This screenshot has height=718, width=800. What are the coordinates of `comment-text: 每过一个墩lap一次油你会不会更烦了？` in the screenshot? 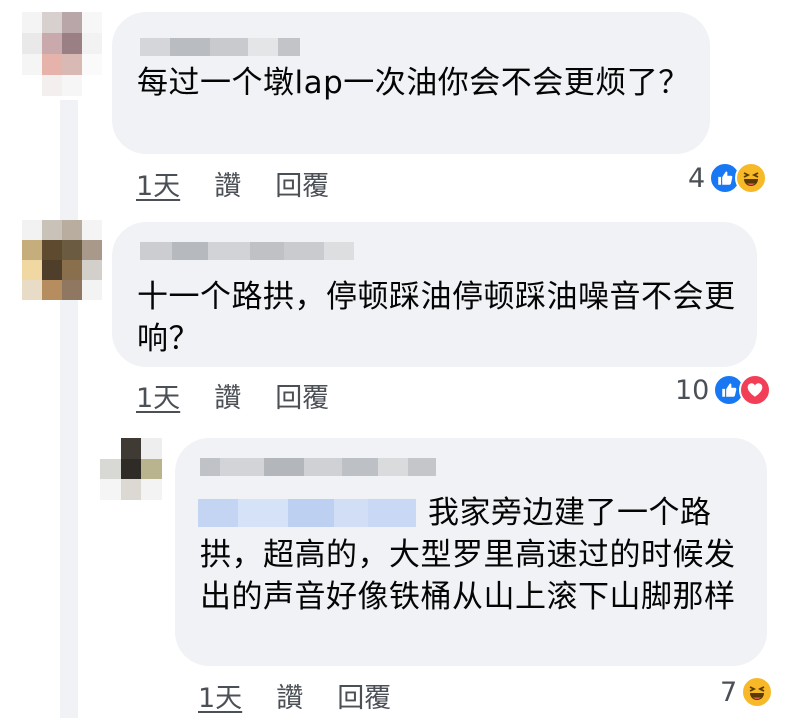 It's located at (413, 83).